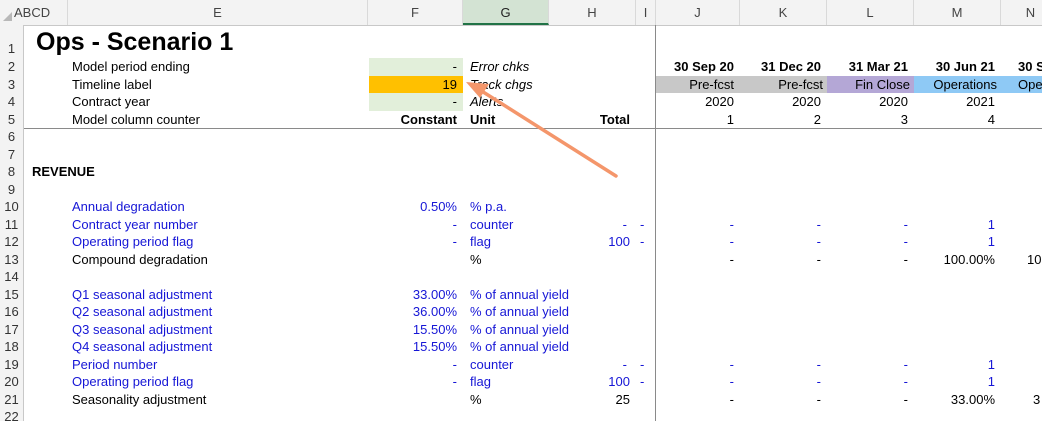  I want to click on arrow-head, so click(477, 90).